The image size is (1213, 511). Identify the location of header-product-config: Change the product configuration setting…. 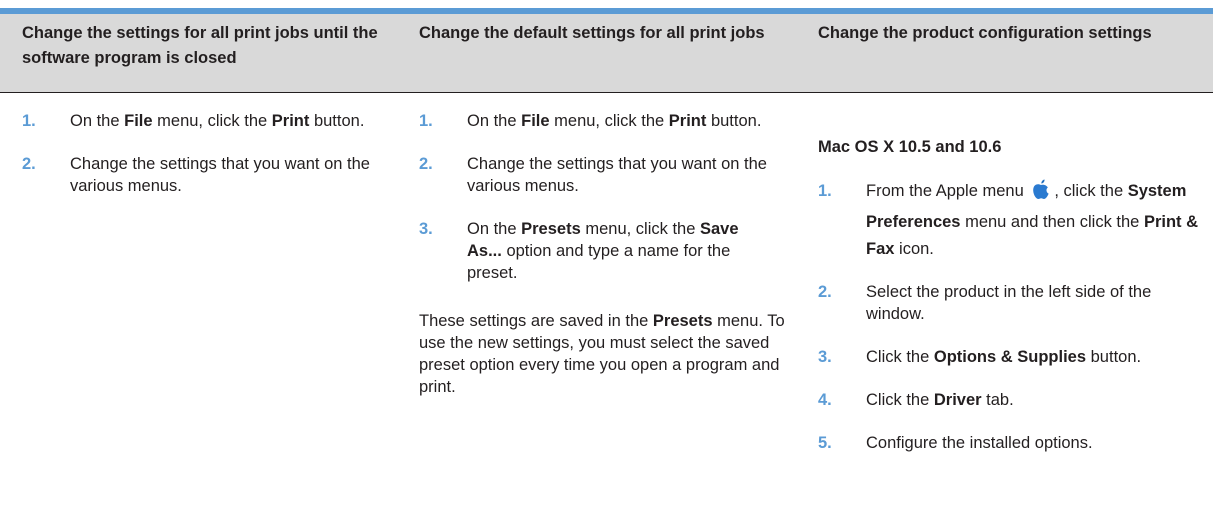
(985, 33).